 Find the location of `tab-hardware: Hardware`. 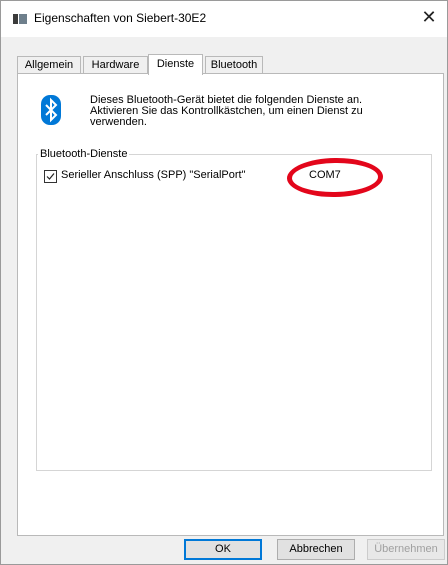

tab-hardware: Hardware is located at coordinates (115, 64).